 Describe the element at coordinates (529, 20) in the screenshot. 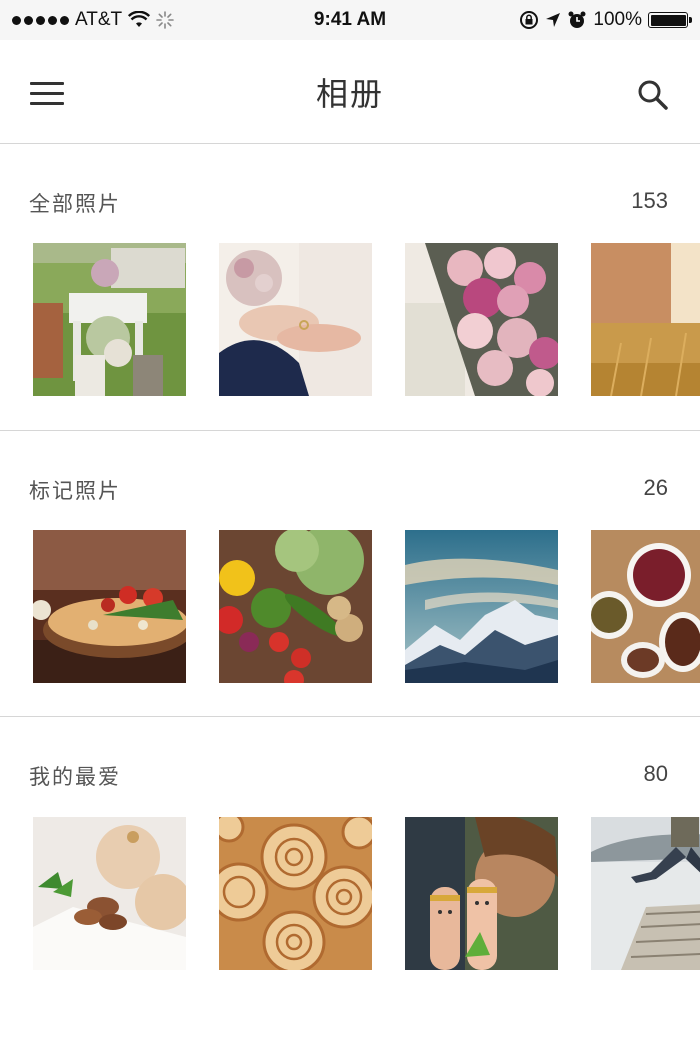

I see `rotation-lock-icon` at that location.